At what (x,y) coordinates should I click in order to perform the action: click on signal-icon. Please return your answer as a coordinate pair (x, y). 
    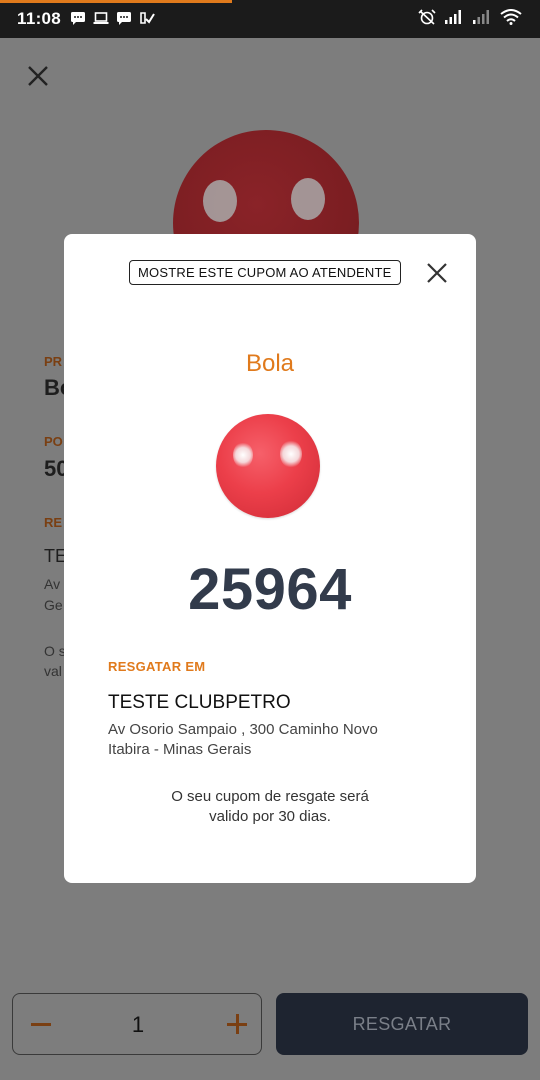
    Looking at the image, I should click on (453, 17).